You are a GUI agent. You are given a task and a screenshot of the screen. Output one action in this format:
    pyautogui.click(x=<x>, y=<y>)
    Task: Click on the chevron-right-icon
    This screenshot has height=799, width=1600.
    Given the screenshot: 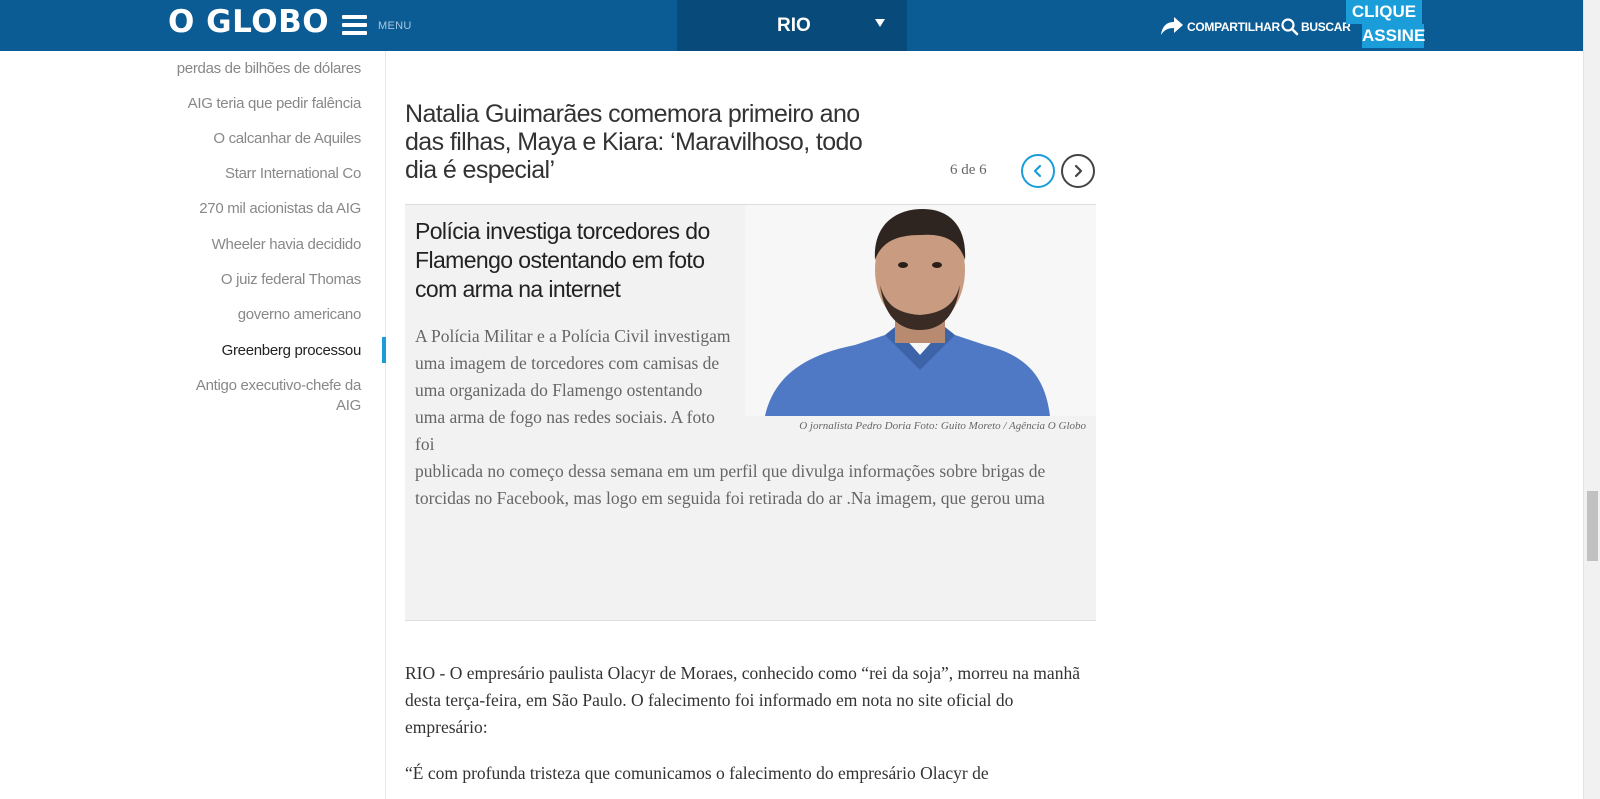 What is the action you would take?
    pyautogui.click(x=1078, y=171)
    